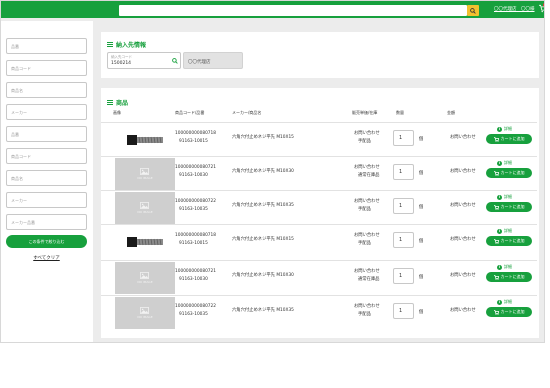 This screenshot has width=550, height=388. I want to click on add-to-cart-label: カートに追加, so click(512, 276).